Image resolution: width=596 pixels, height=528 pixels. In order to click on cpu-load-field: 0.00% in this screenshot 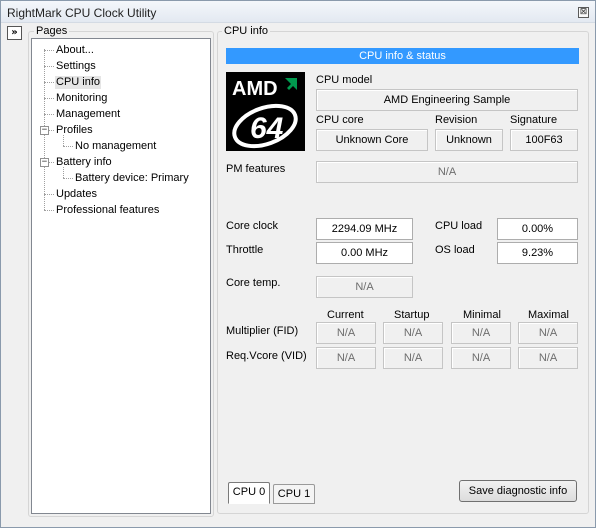, I will do `click(537, 229)`.